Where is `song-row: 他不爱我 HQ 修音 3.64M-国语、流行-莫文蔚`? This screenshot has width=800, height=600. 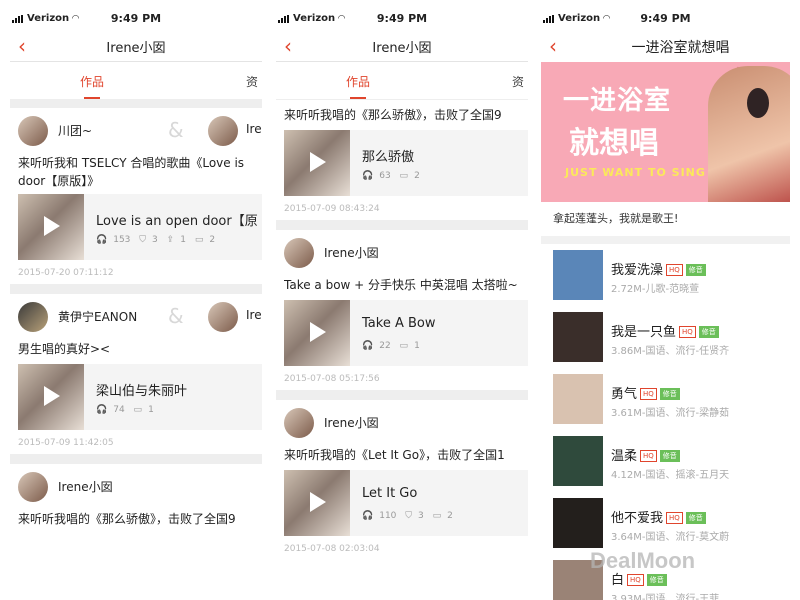 song-row: 他不爱我 HQ 修音 3.64M-国语、流行-莫文蔚 is located at coordinates (665, 523).